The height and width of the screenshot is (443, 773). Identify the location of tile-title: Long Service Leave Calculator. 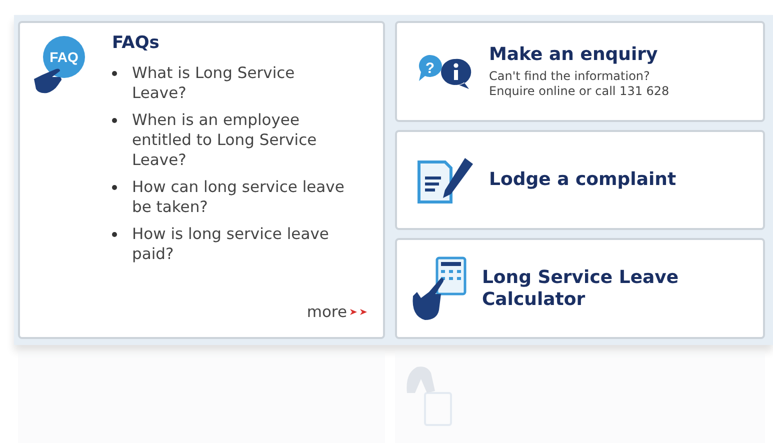
(581, 288).